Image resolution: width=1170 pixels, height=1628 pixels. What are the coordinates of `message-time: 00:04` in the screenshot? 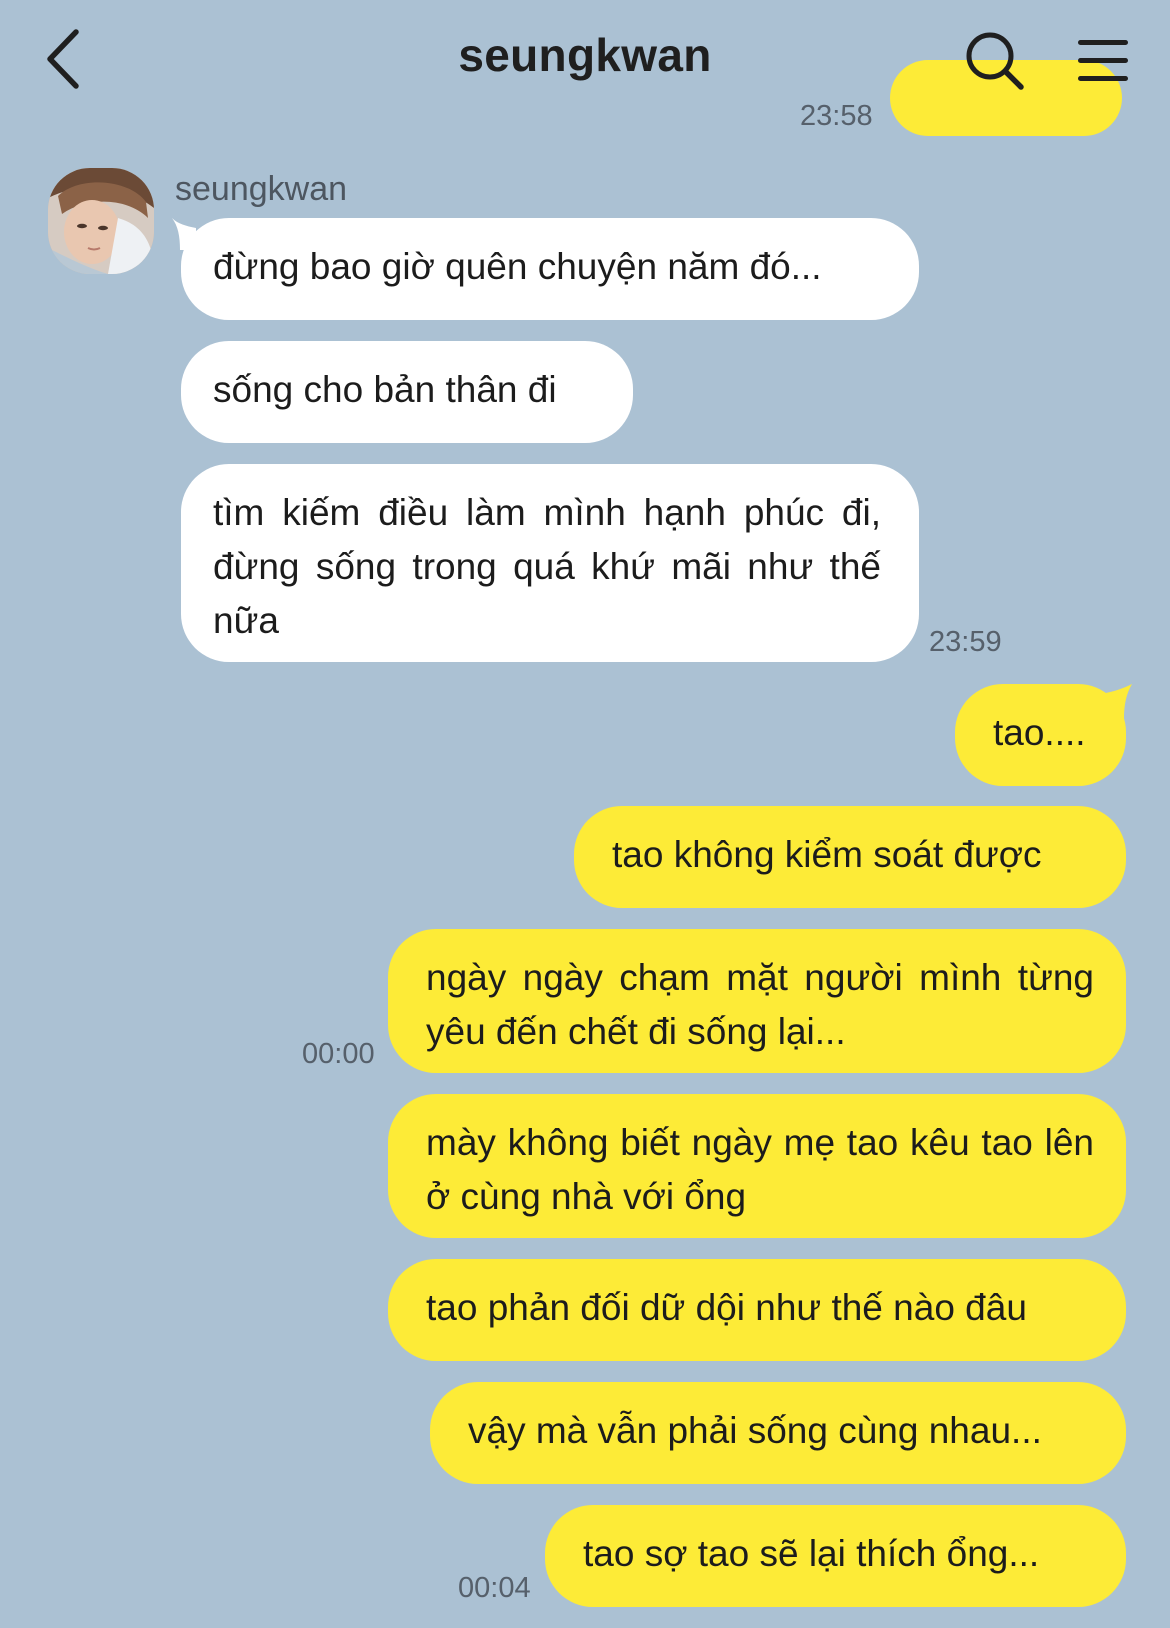 It's located at (494, 1588).